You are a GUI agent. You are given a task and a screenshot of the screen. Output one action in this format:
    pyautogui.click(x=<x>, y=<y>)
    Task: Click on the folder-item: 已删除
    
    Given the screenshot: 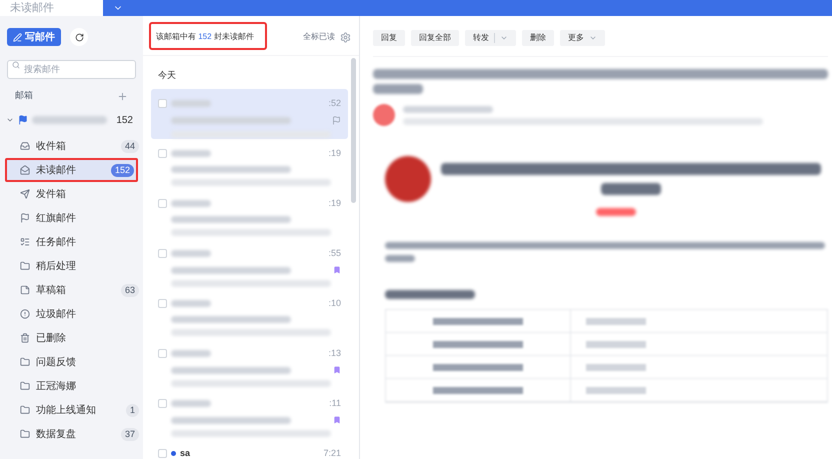 What is the action you would take?
    pyautogui.click(x=71, y=338)
    